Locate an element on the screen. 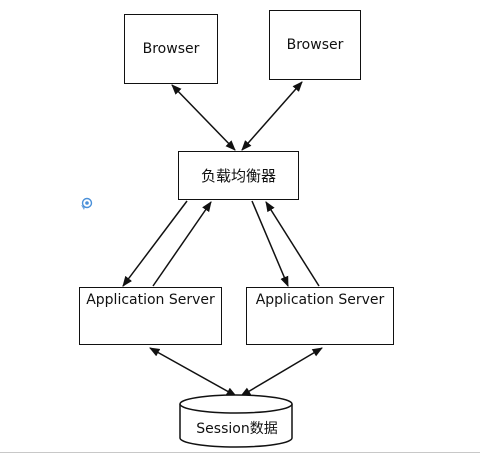 Image resolution: width=480 pixels, height=460 pixels. browser-left-box: Browser is located at coordinates (171, 49).